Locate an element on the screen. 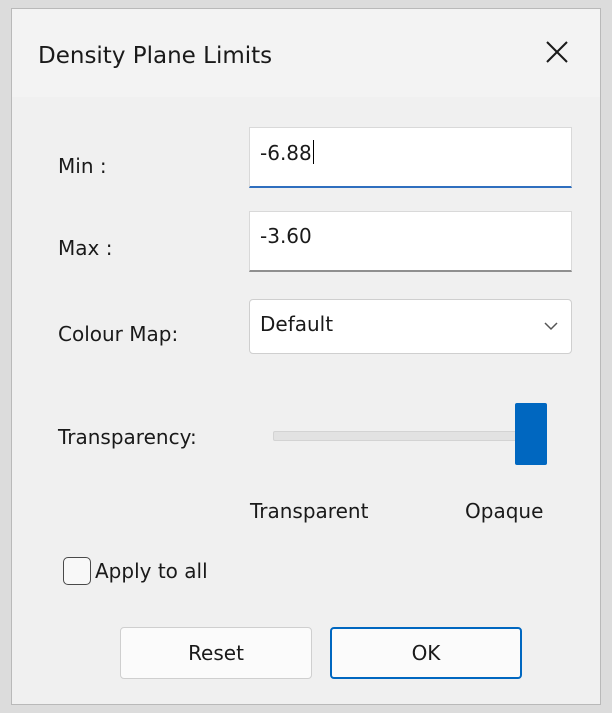 The width and height of the screenshot is (612, 713). transparent-label: Transparent is located at coordinates (309, 511).